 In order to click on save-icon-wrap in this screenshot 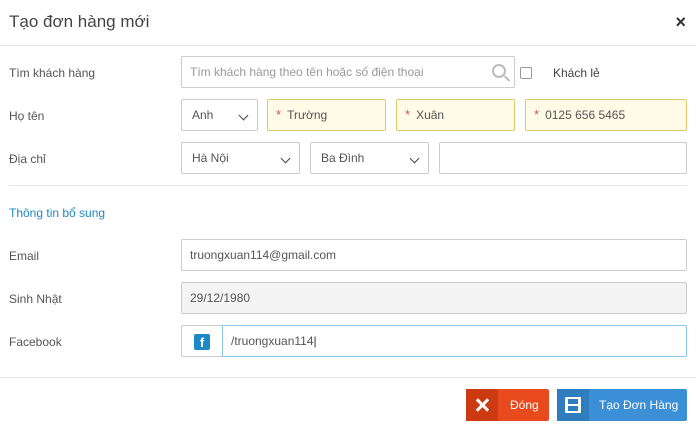, I will do `click(573, 405)`.